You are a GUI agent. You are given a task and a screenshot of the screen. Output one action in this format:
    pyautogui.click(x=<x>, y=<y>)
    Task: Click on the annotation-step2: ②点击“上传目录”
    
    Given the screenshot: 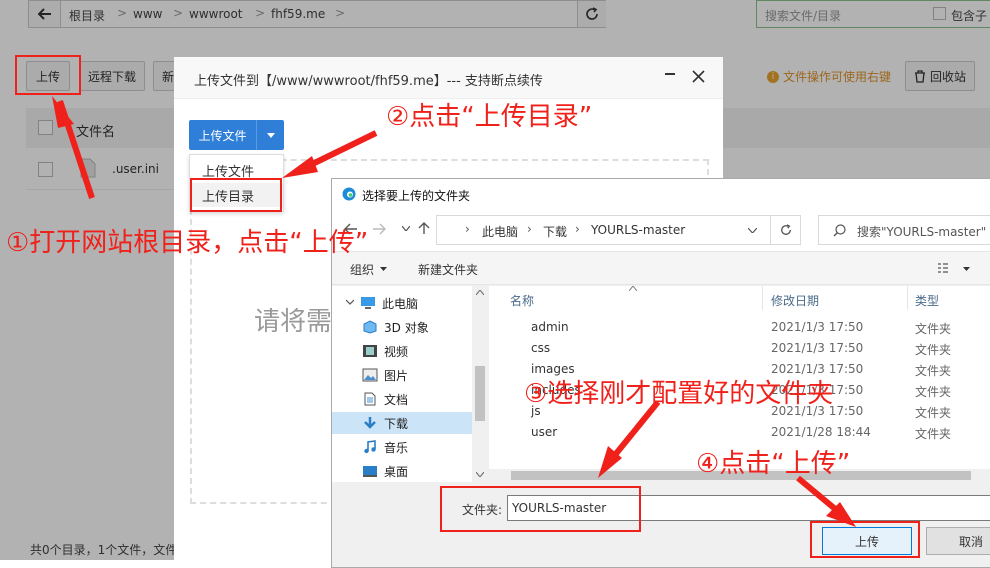 What is the action you would take?
    pyautogui.click(x=489, y=117)
    